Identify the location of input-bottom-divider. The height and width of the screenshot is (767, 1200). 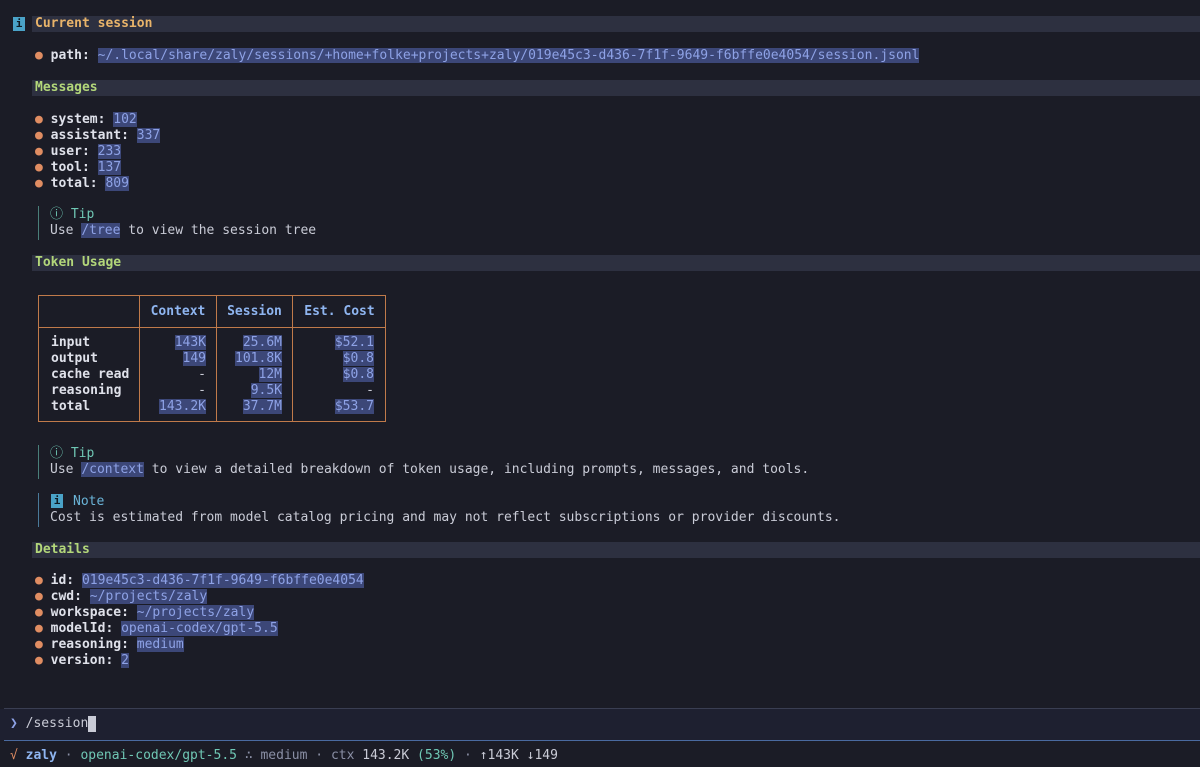
(602, 740).